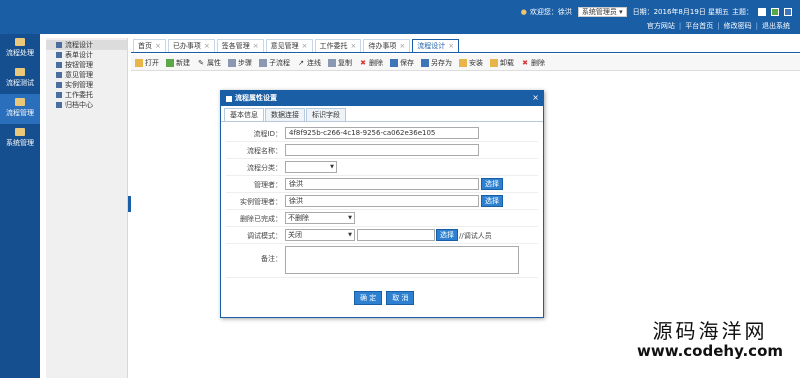 The image size is (800, 378). Describe the element at coordinates (201, 62) in the screenshot. I see `wrench-icon: ✎` at that location.